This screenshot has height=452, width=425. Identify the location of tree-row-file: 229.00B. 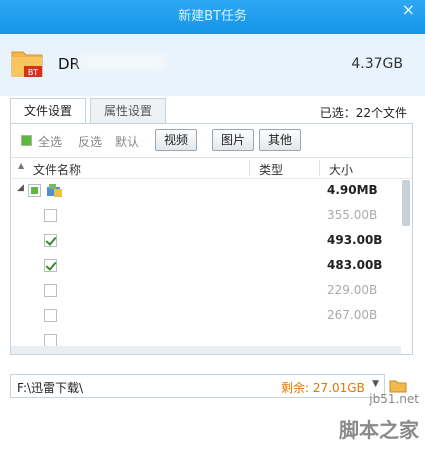
(205, 290).